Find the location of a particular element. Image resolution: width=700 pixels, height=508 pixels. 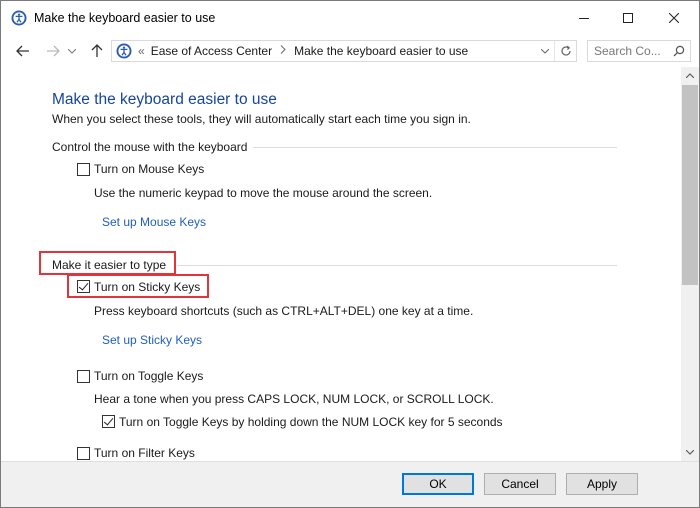

scrollbar-thumb is located at coordinates (690, 185).